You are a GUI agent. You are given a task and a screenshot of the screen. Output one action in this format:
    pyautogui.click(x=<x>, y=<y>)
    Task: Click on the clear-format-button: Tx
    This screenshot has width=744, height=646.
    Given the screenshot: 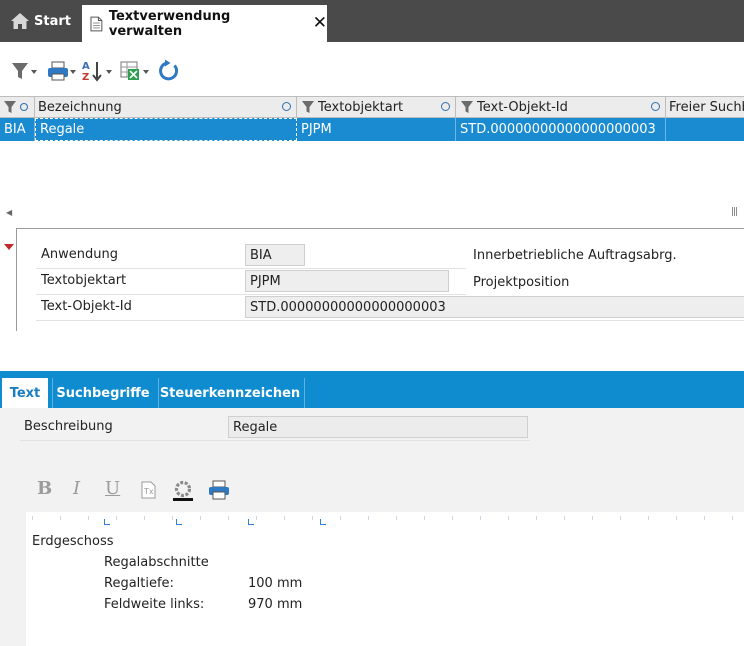 What is the action you would take?
    pyautogui.click(x=149, y=492)
    